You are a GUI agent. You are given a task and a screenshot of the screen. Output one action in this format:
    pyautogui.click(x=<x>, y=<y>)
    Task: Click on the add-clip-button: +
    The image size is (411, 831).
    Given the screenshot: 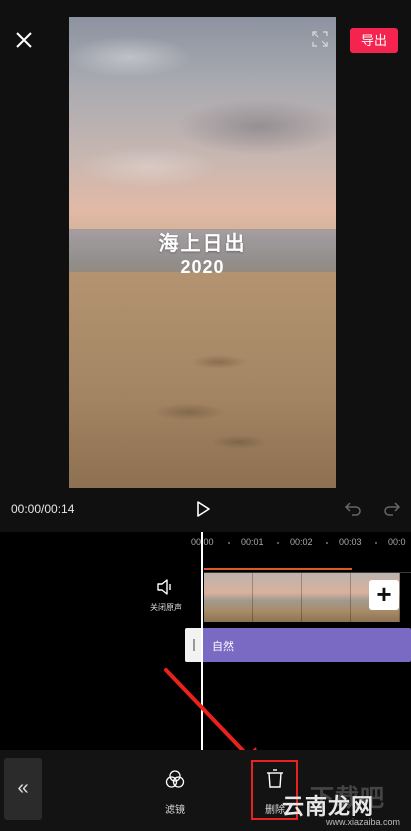 What is the action you would take?
    pyautogui.click(x=384, y=595)
    